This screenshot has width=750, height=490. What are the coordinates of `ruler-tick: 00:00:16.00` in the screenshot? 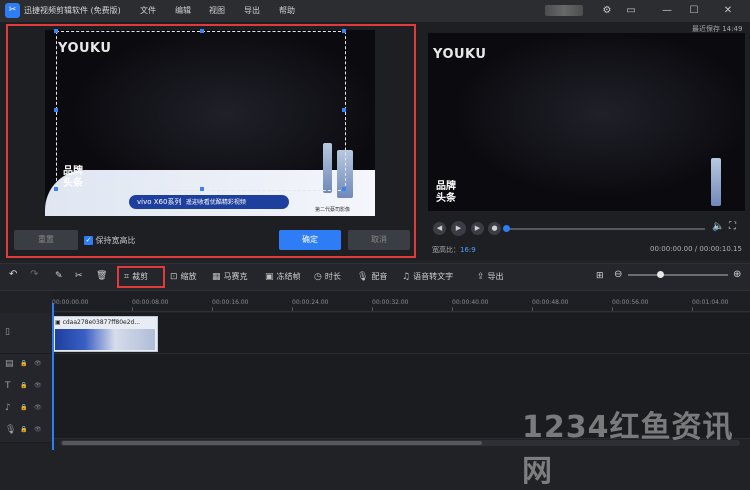 It's located at (230, 302).